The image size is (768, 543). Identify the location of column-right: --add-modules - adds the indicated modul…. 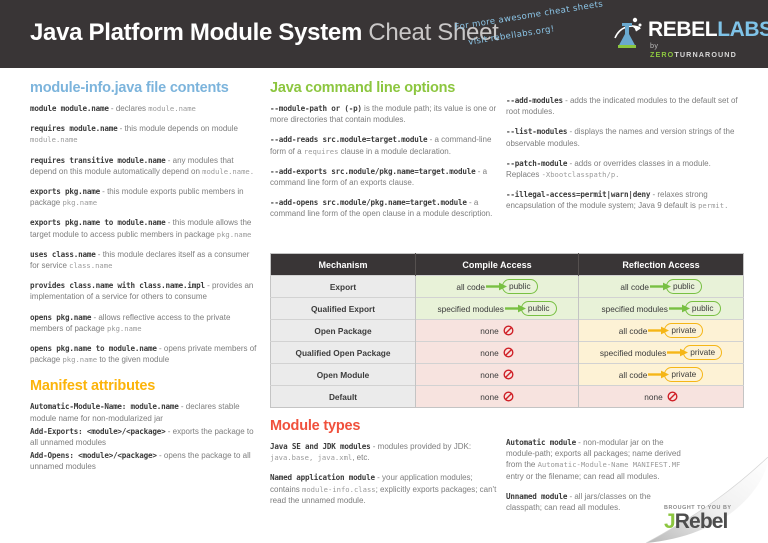
(625, 158).